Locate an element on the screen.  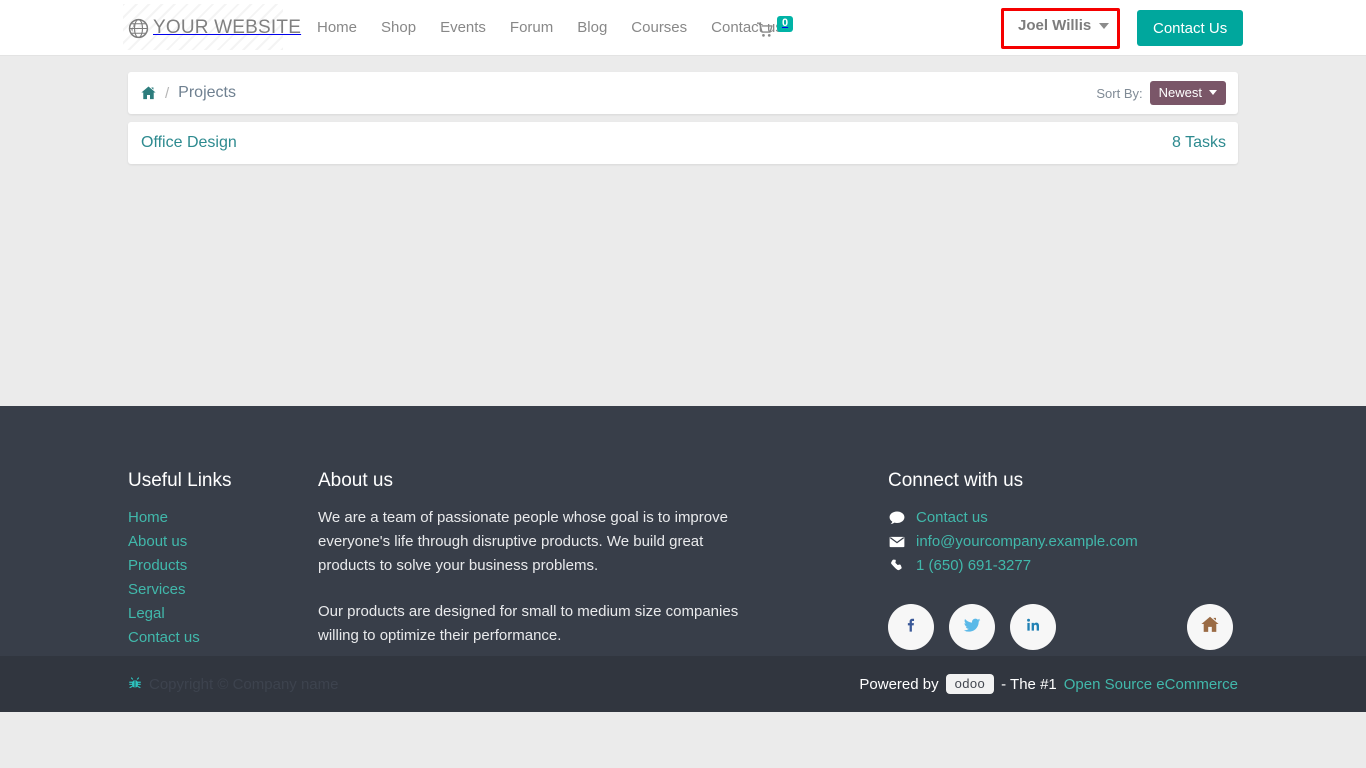
facebook-icon is located at coordinates (911, 627).